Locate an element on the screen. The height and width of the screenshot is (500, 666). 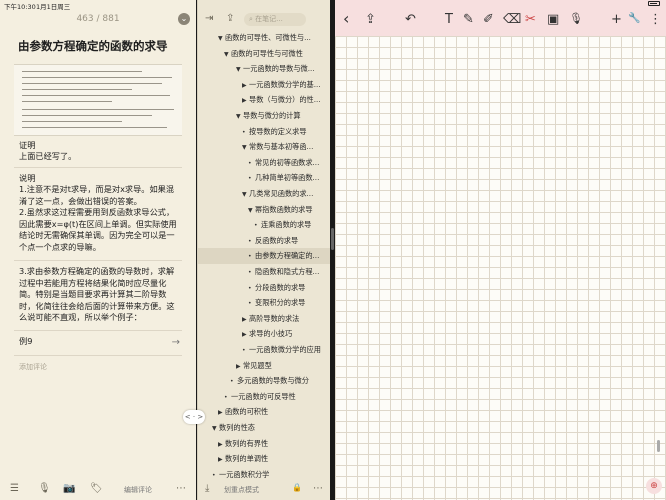
undo-icon: ↶ is located at coordinates (410, 19).